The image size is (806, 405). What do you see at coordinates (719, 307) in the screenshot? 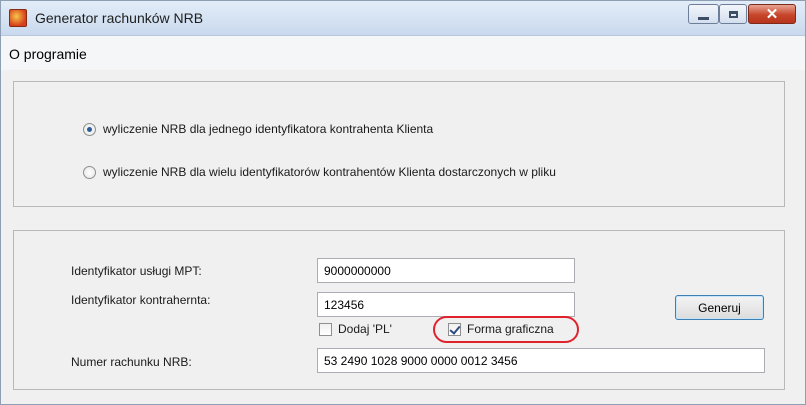
I see `generate-button: Generuj` at bounding box center [719, 307].